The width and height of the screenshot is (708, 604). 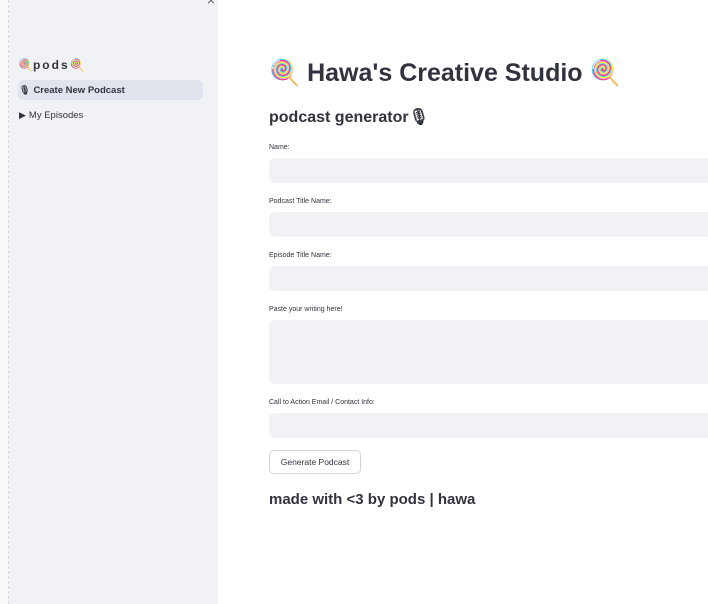 What do you see at coordinates (488, 352) in the screenshot?
I see `writing-textarea` at bounding box center [488, 352].